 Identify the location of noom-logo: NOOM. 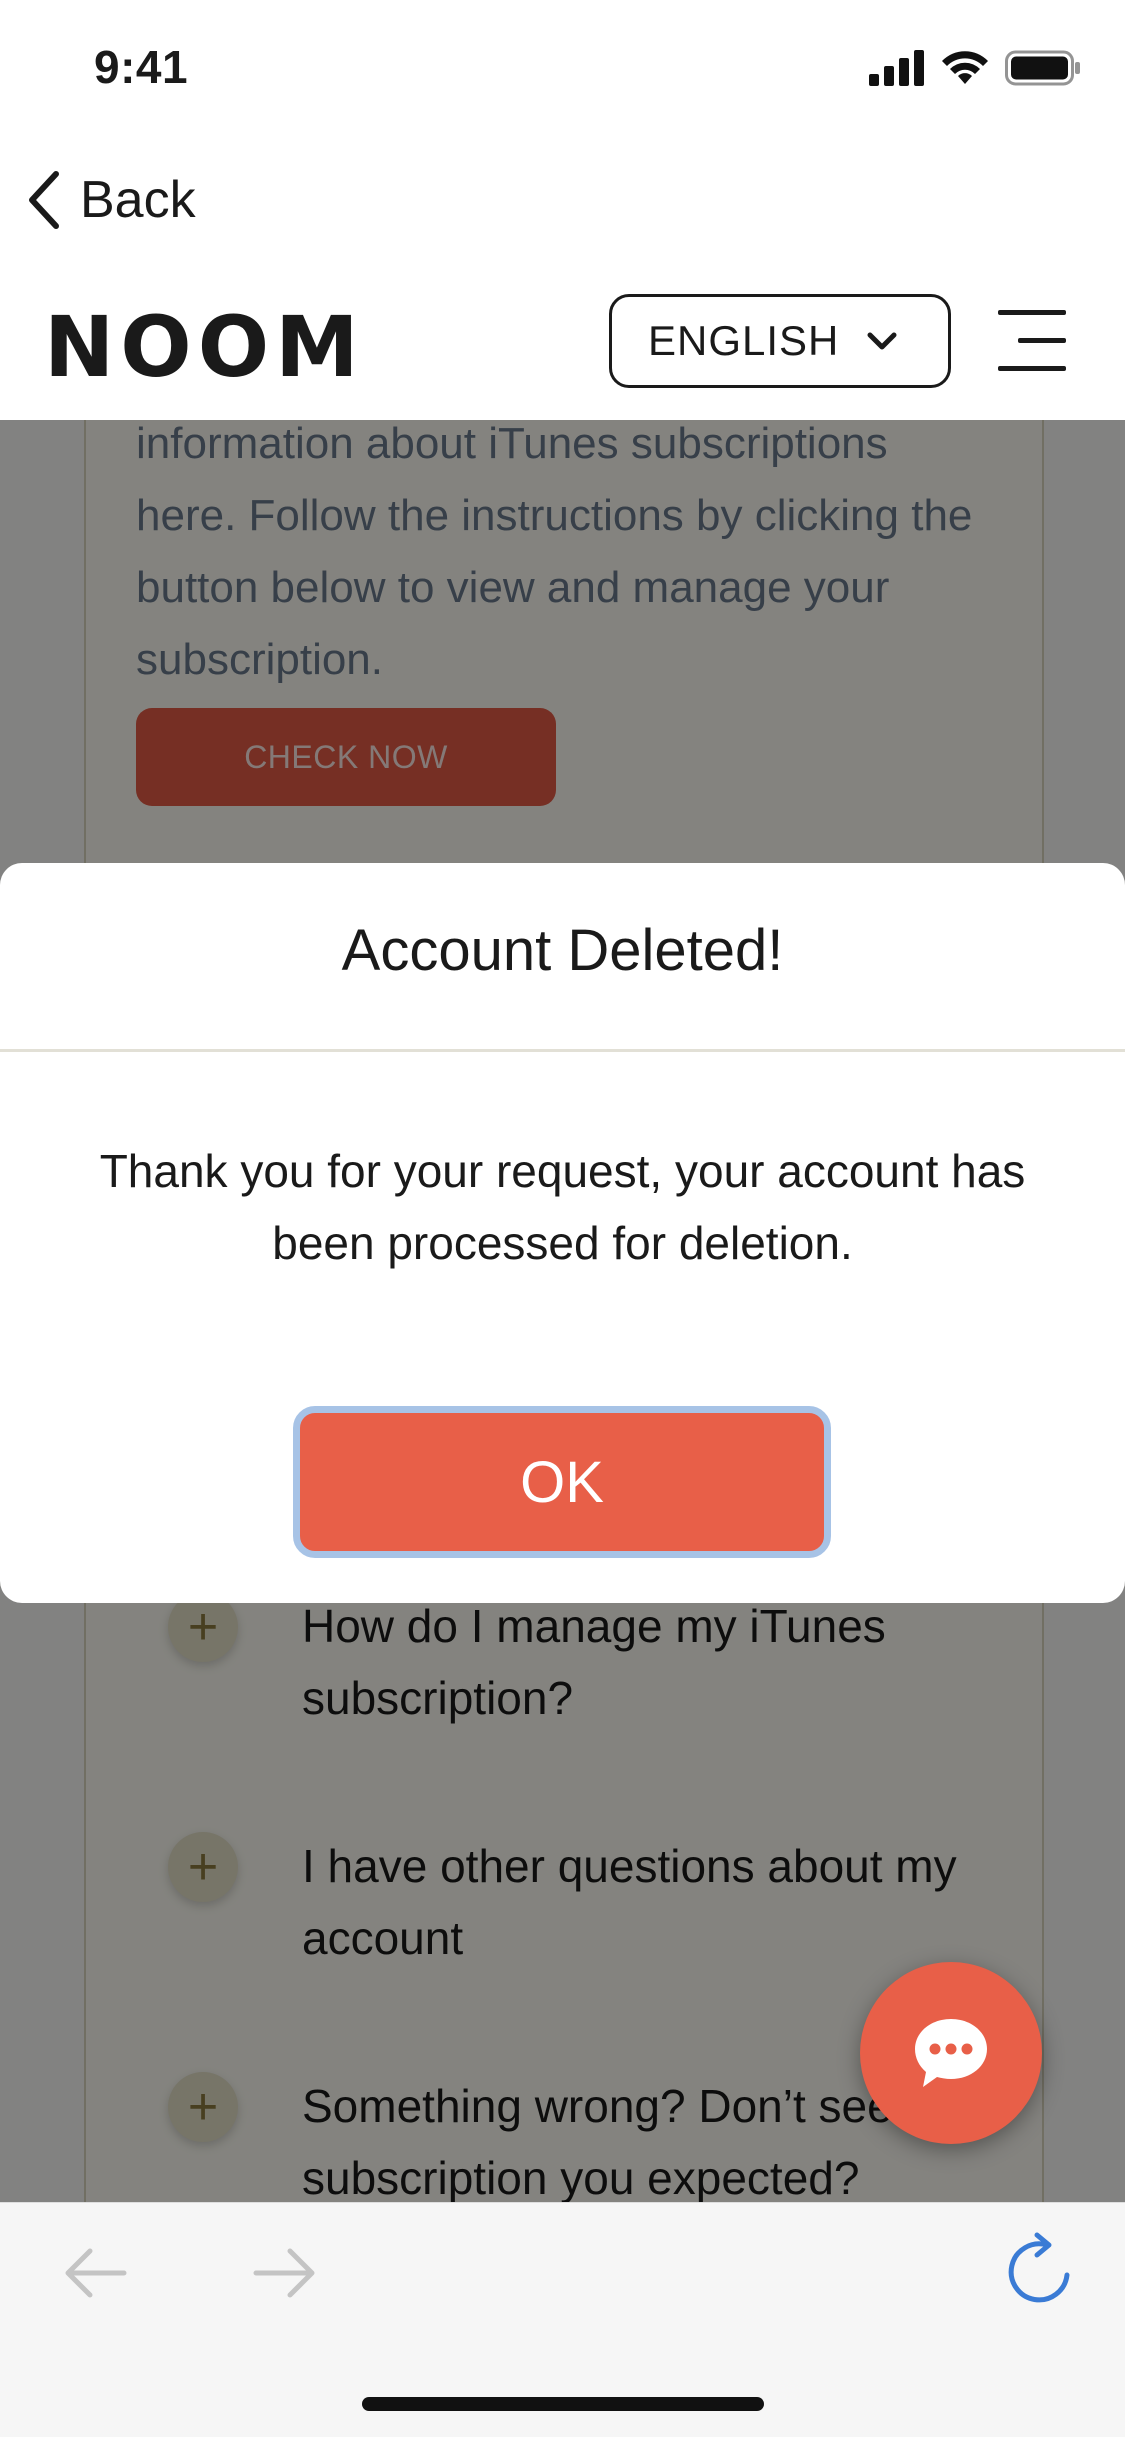
(204, 347).